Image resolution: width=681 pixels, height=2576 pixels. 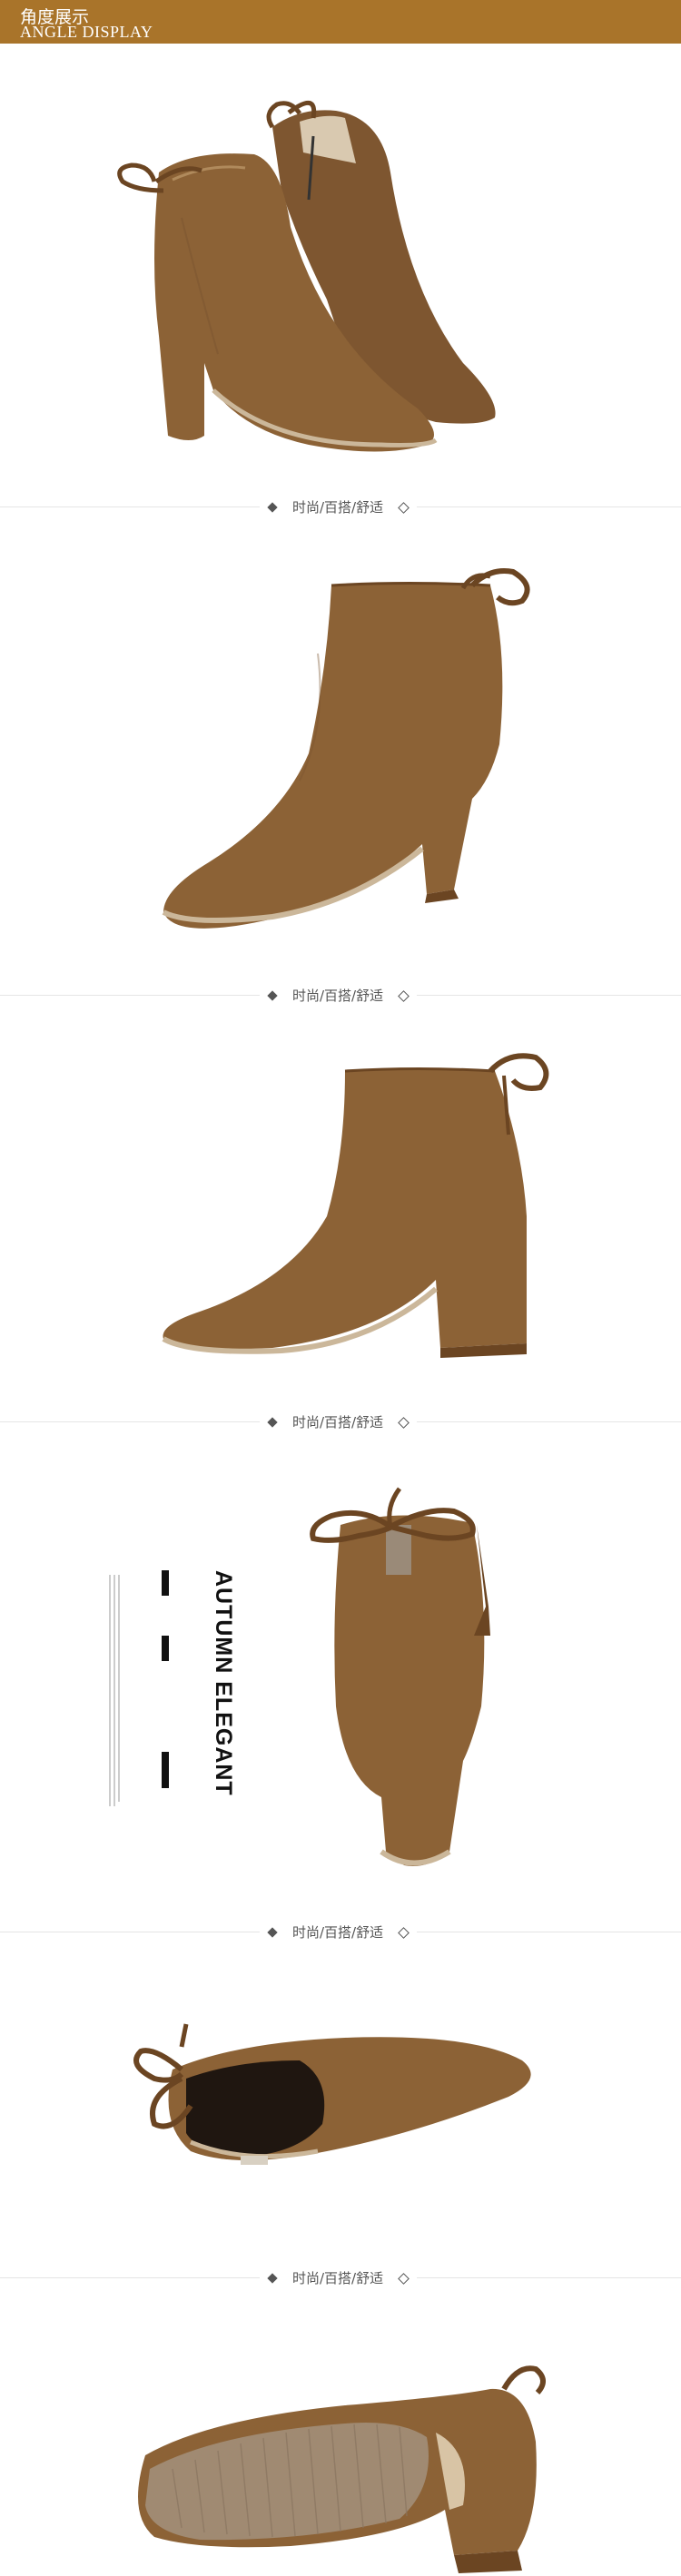 I want to click on section-header: 角度展示 ANGLE DISPLAY, so click(x=340, y=22).